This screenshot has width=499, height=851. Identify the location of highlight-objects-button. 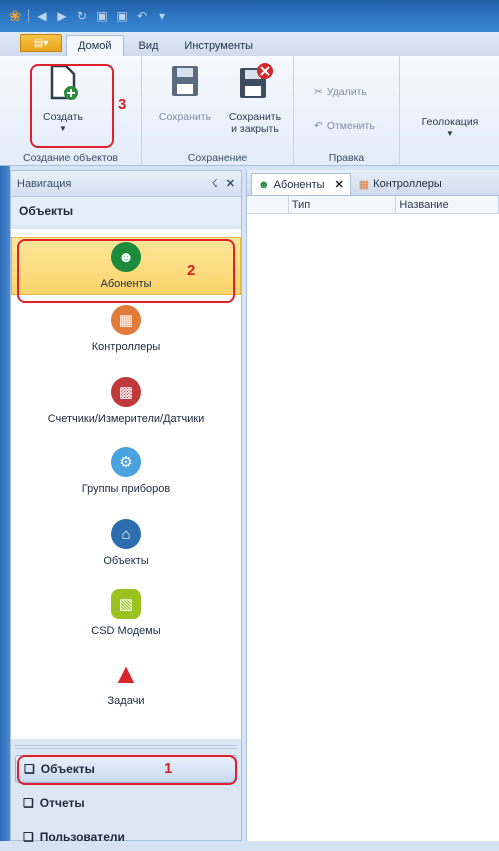
(127, 770).